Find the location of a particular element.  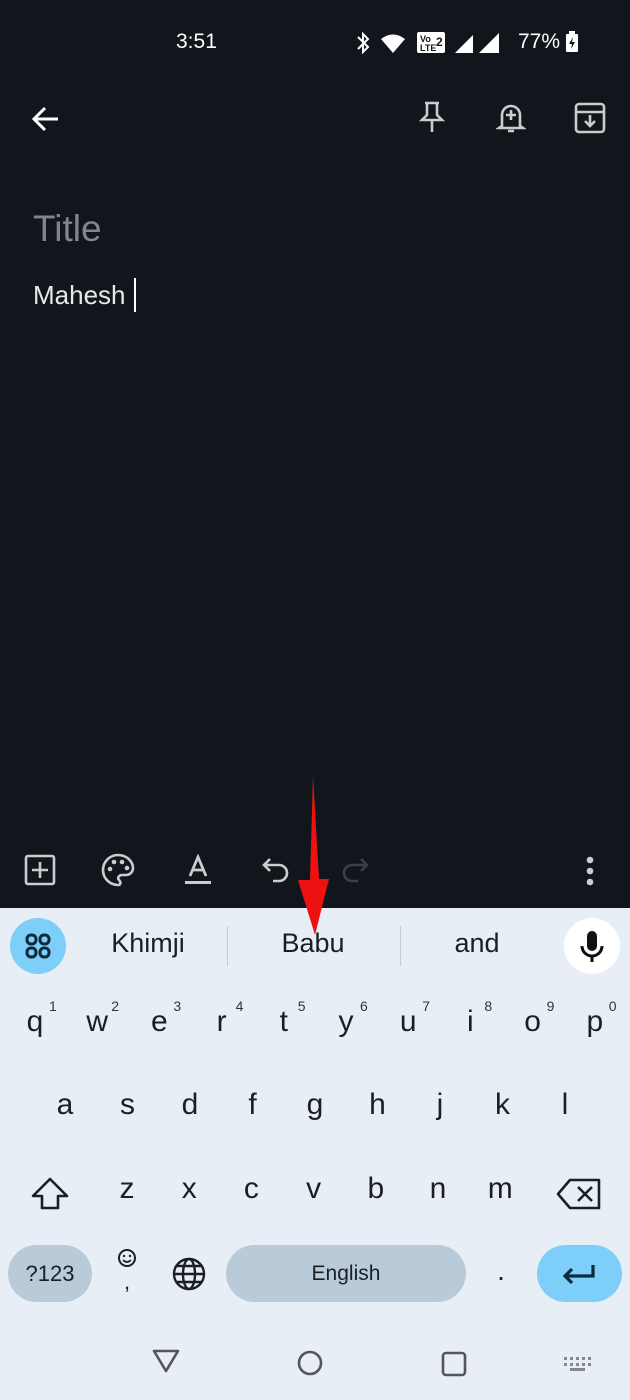

pin-icon is located at coordinates (432, 118).